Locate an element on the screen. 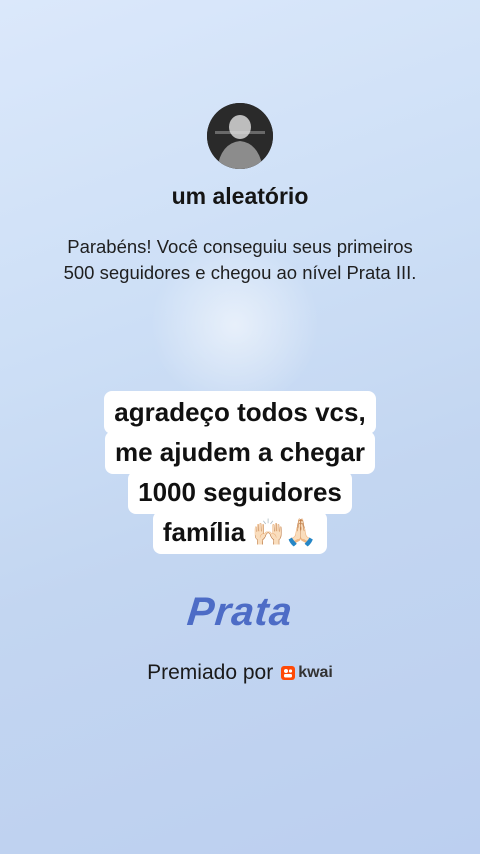 Image resolution: width=480 pixels, height=854 pixels. award-line: Premiado por kwai is located at coordinates (240, 673).